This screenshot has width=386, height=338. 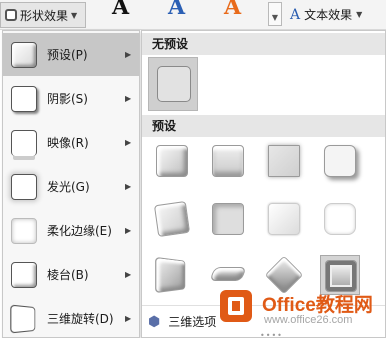 I want to click on glow-icon, so click(x=24, y=186).